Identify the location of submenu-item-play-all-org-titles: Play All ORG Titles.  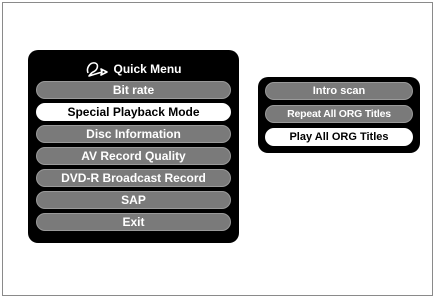
(339, 137).